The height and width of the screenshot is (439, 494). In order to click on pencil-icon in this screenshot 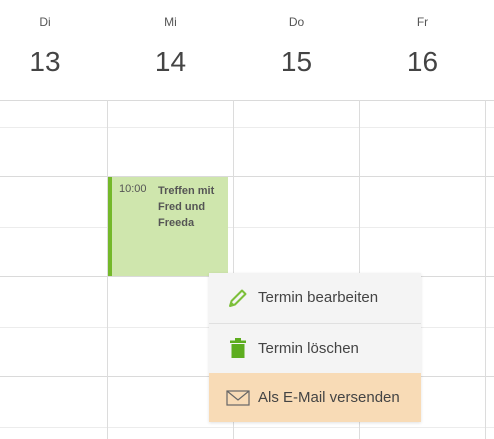, I will do `click(238, 298)`.